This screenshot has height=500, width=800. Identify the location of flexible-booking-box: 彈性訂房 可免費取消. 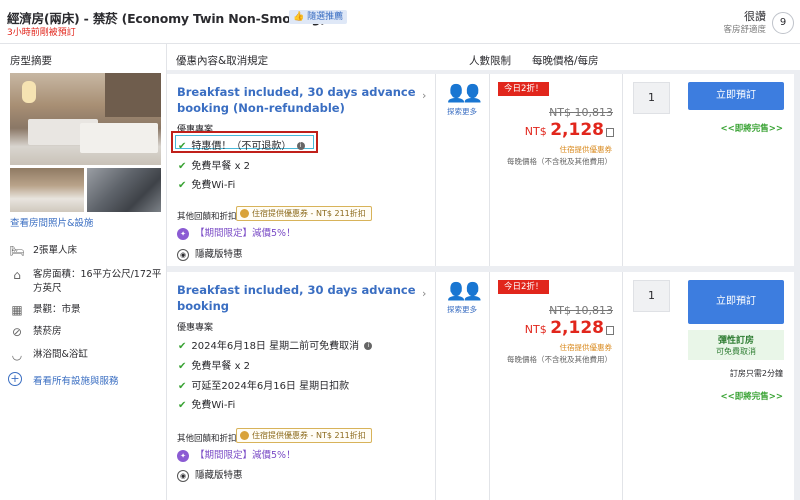
(736, 345).